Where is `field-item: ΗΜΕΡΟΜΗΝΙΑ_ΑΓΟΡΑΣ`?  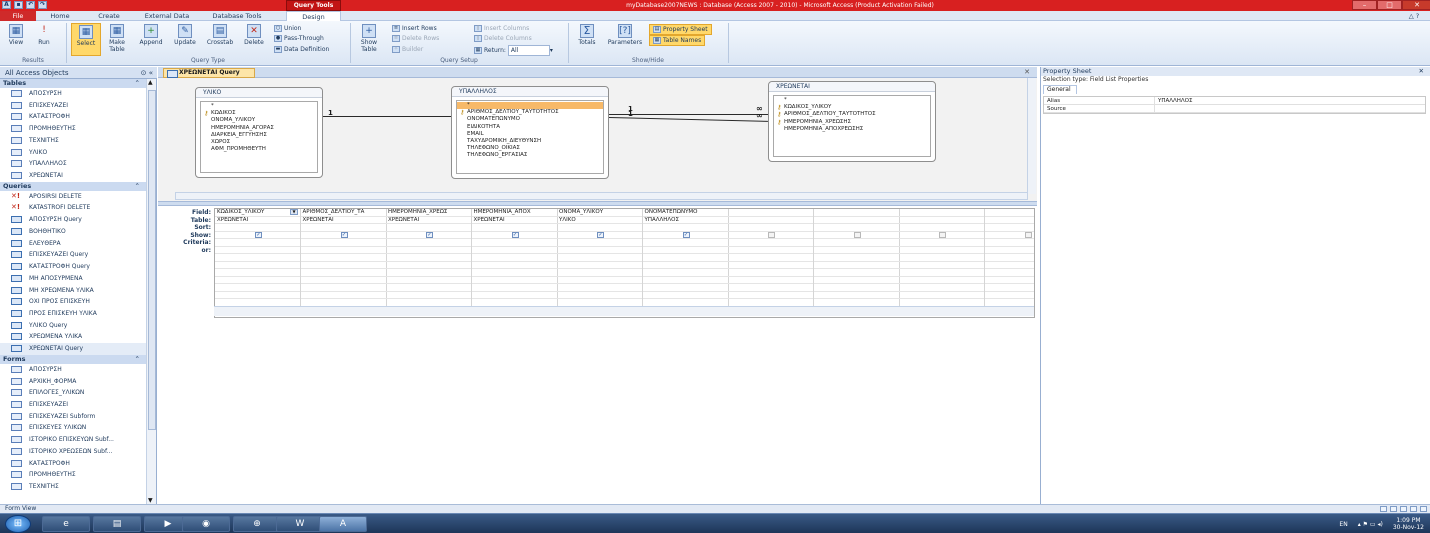 field-item: ΗΜΕΡΟΜΗΝΙΑ_ΑΓΟΡΑΣ is located at coordinates (264, 128).